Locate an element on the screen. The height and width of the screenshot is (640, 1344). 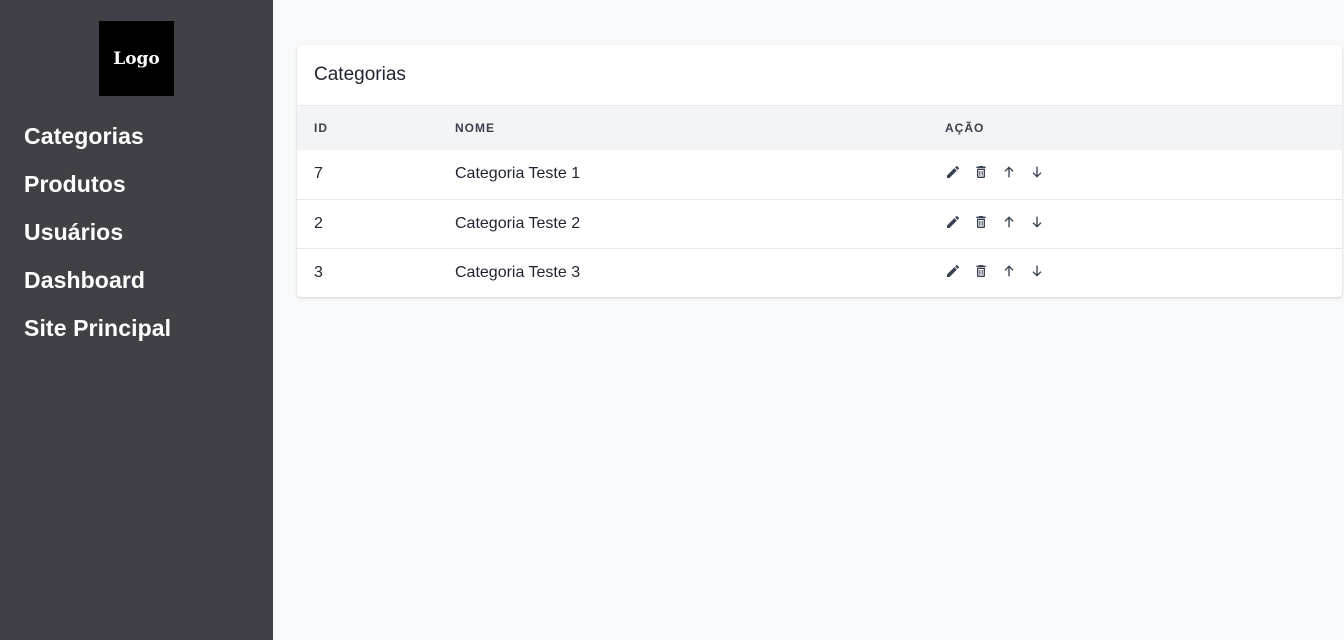
table-header: ID NOME AÇÃO is located at coordinates (819, 128).